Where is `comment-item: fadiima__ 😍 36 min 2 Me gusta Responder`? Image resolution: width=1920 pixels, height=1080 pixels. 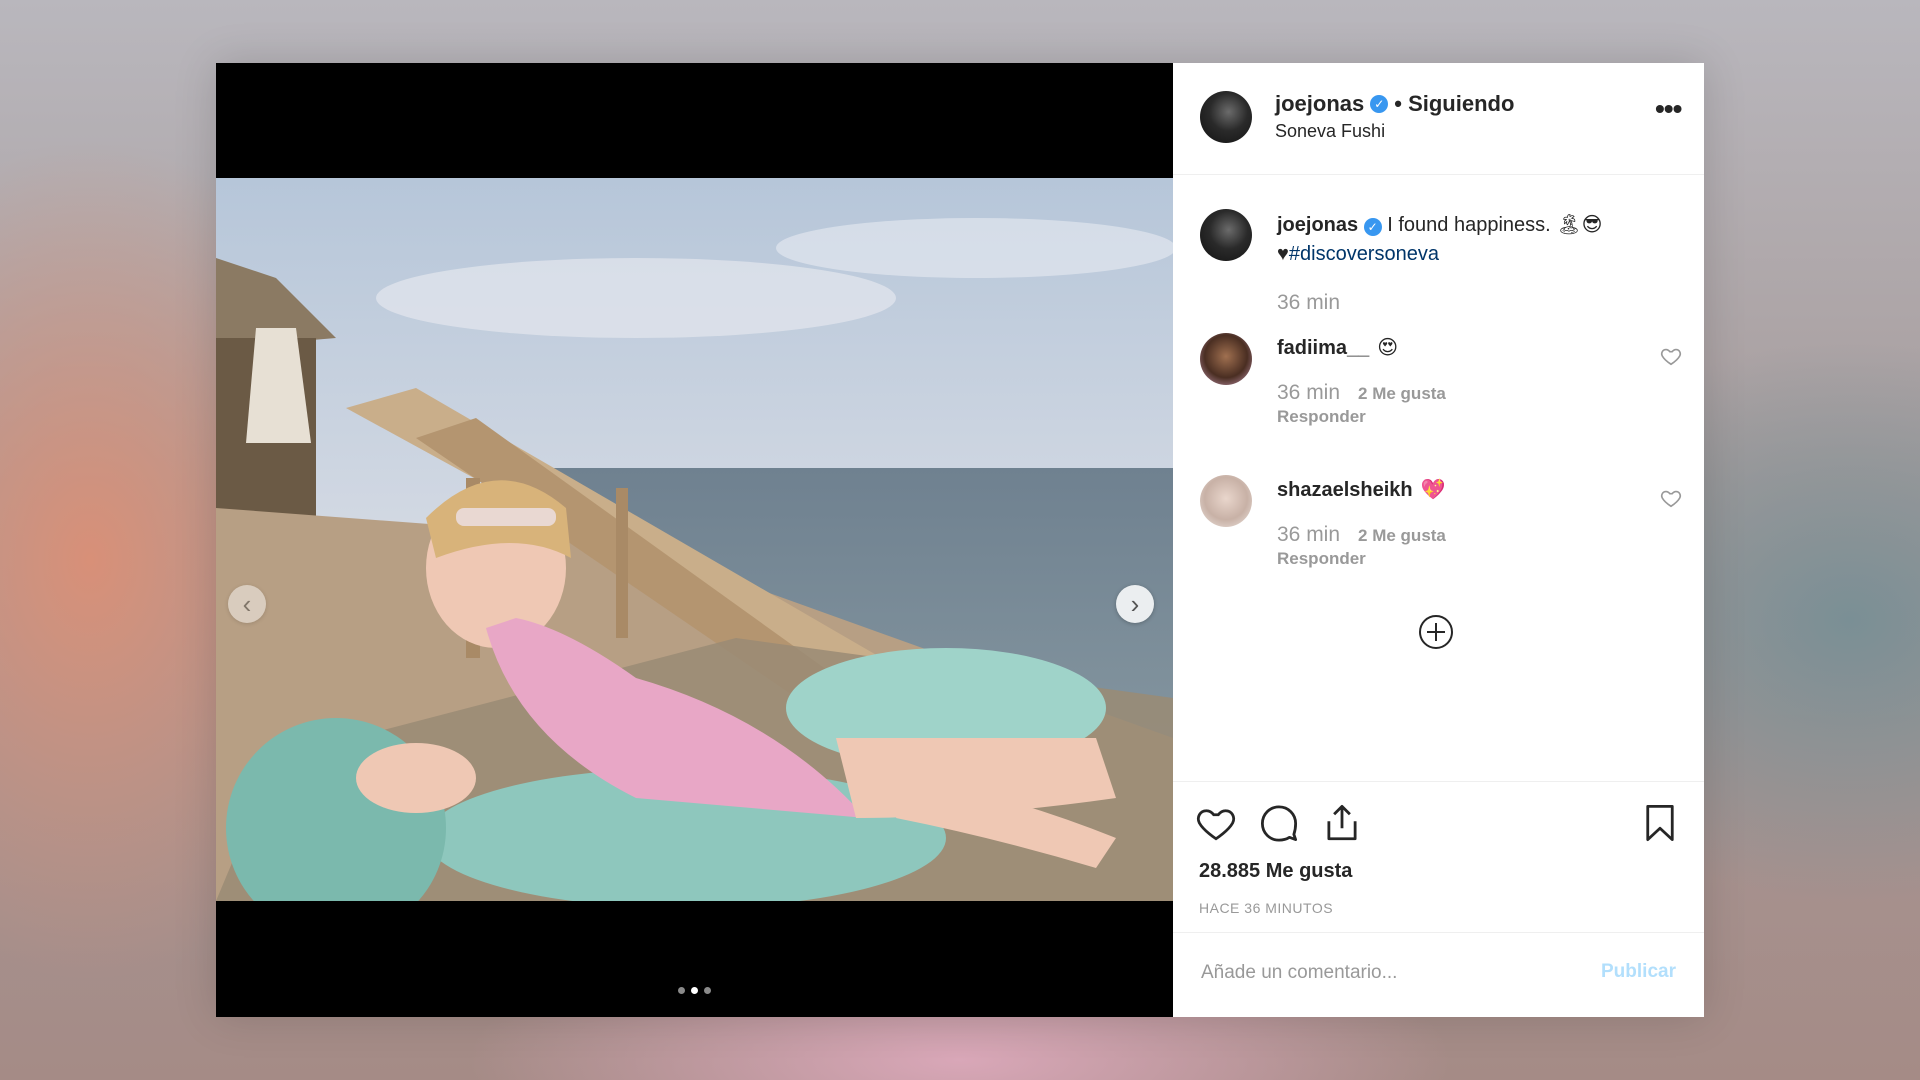 comment-item: fadiima__ 😍 36 min 2 Me gusta Responder is located at coordinates (1438, 393).